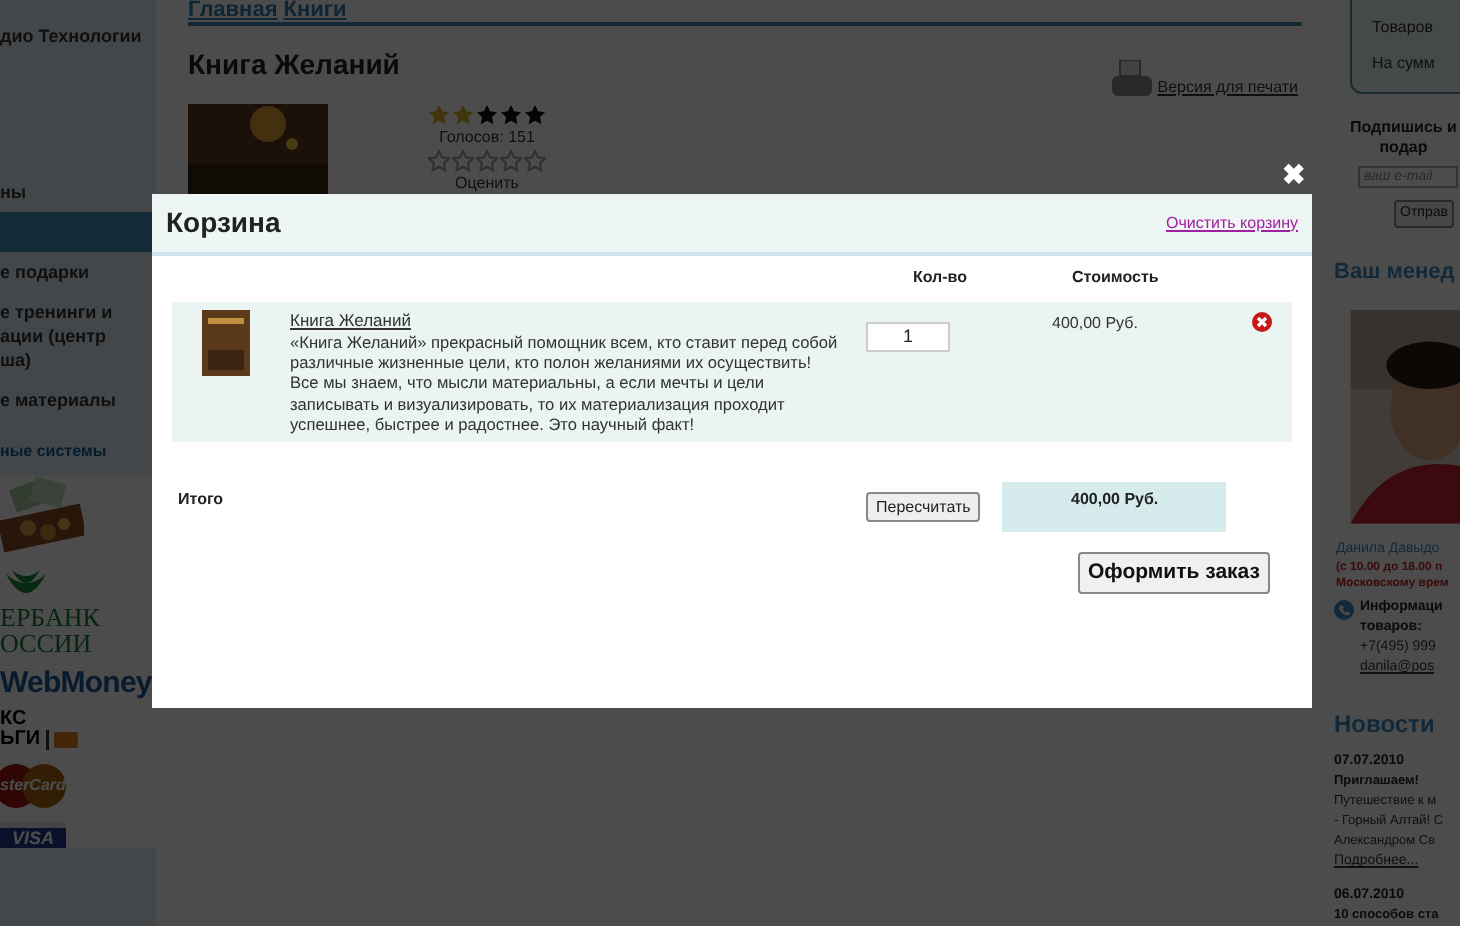 This screenshot has height=926, width=1460. I want to click on column-header: Кол-во, so click(939, 278).